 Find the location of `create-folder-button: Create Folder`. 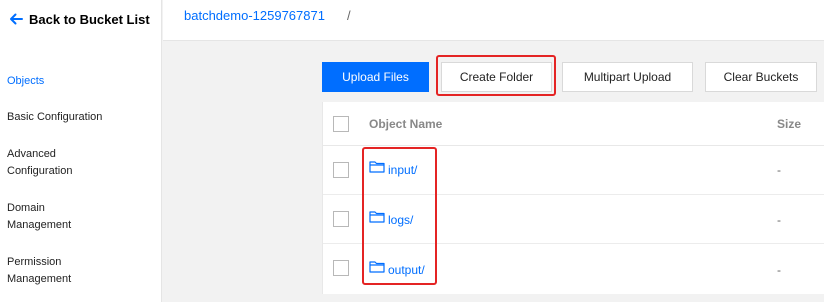

create-folder-button: Create Folder is located at coordinates (496, 77).